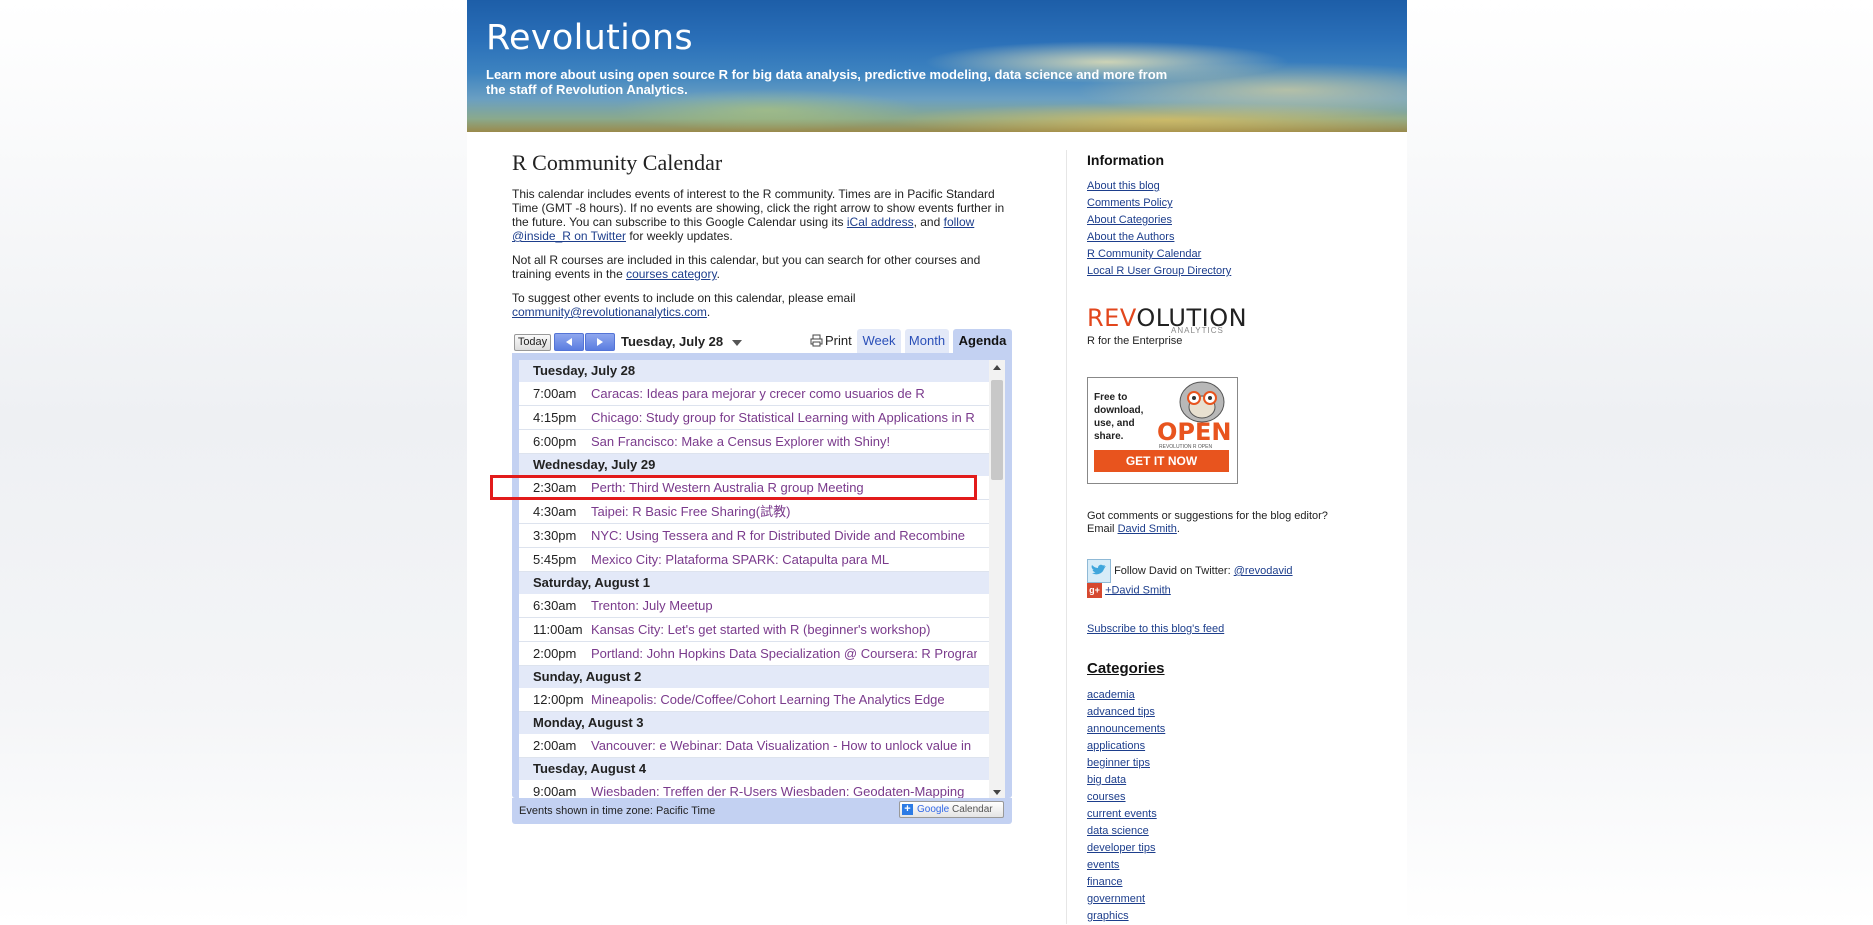  What do you see at coordinates (1108, 916) in the screenshot?
I see `category-link: graphics` at bounding box center [1108, 916].